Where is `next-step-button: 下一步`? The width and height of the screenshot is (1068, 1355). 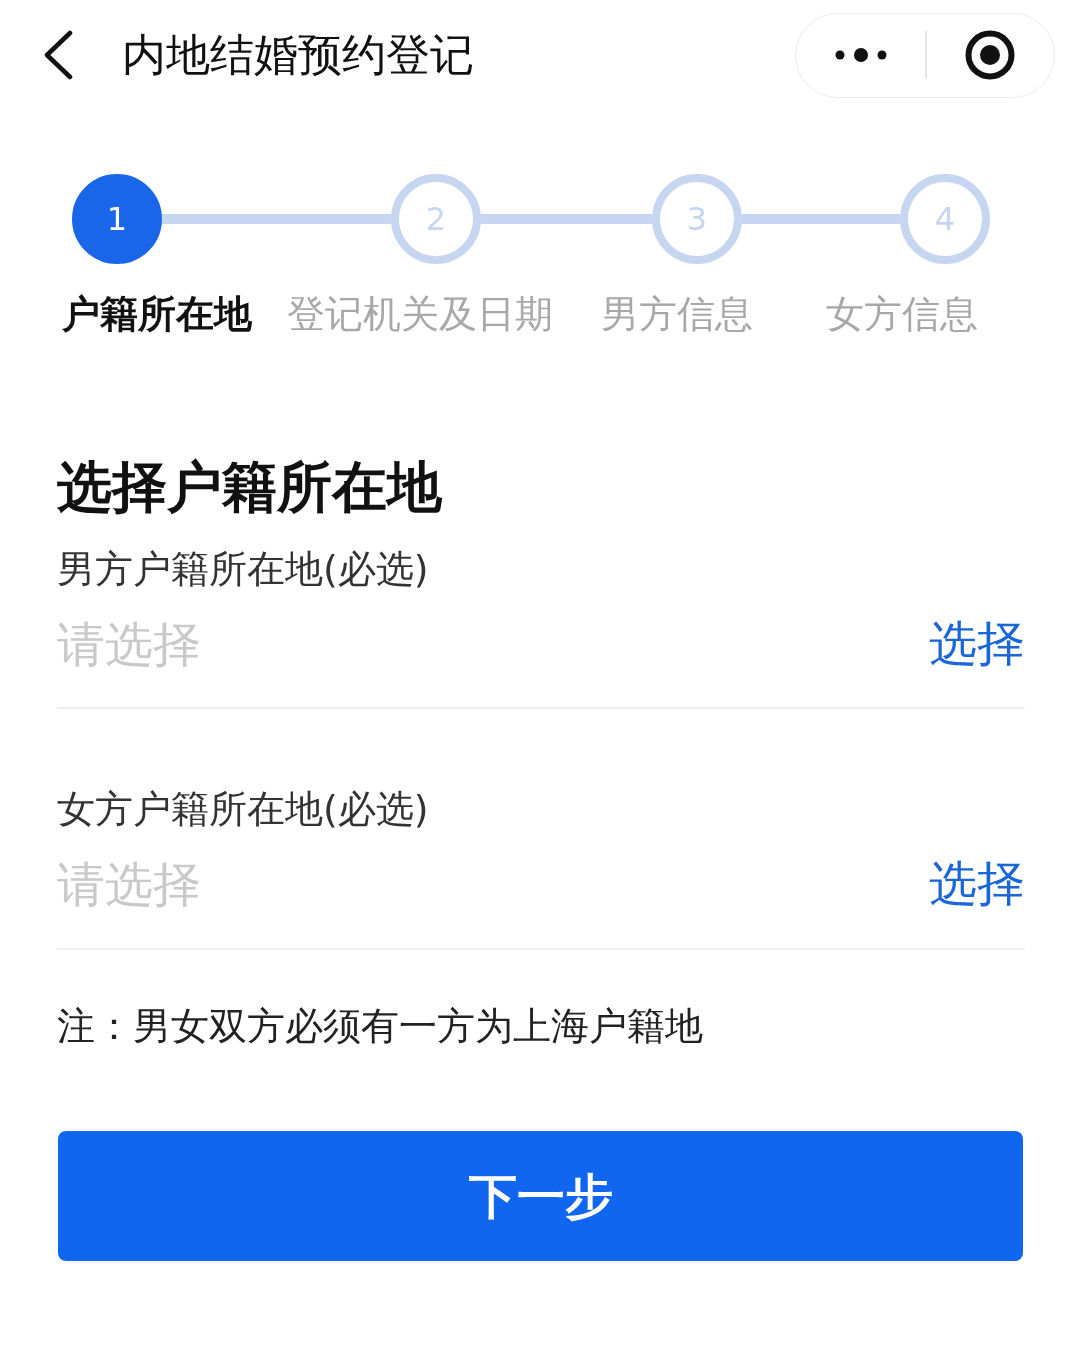
next-step-button: 下一步 is located at coordinates (540, 1196).